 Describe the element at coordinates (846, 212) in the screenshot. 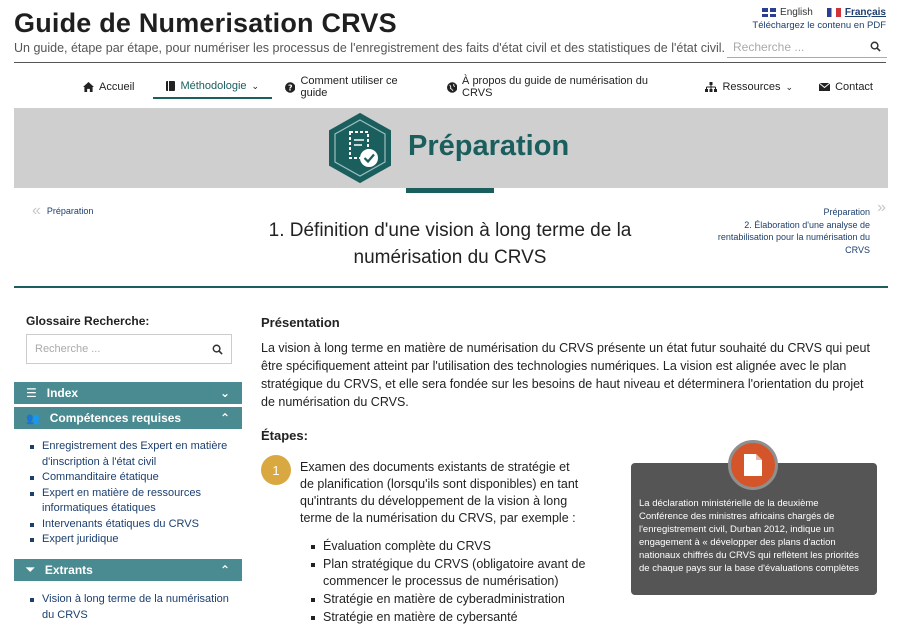

I see `next-section-label: Préparation` at that location.